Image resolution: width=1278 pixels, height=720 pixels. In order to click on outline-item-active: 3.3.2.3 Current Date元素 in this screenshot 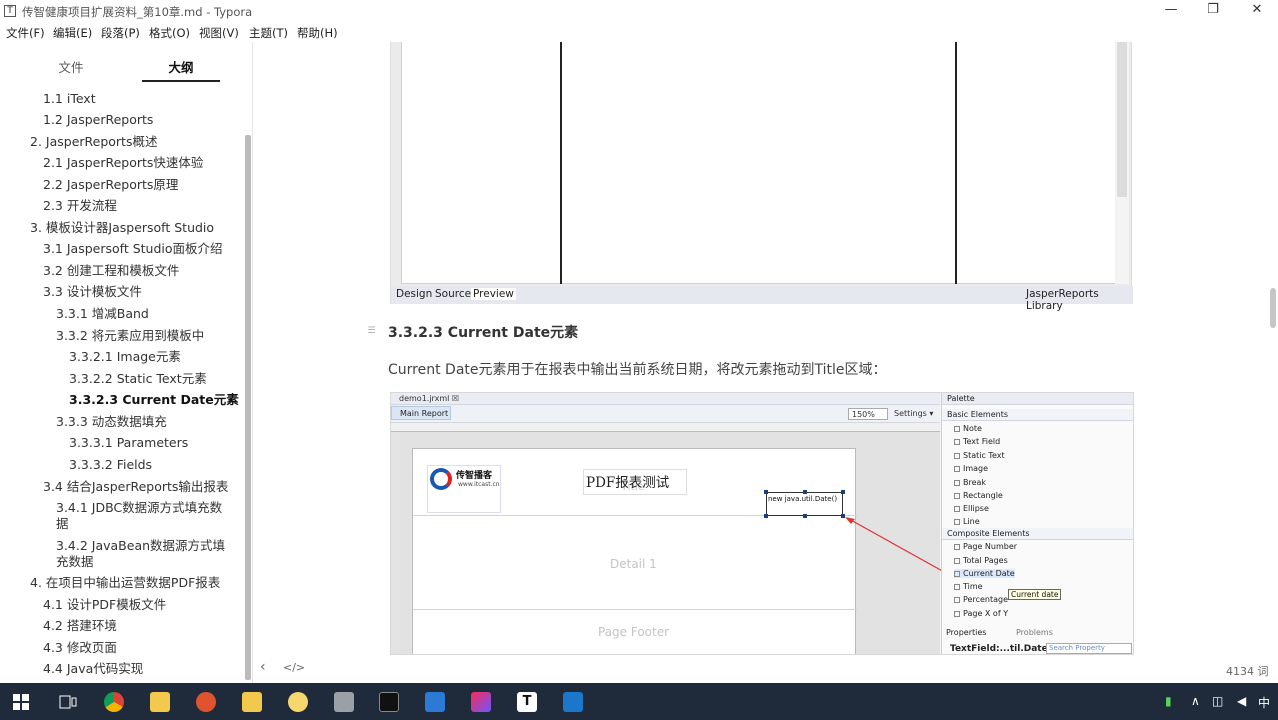, I will do `click(154, 400)`.